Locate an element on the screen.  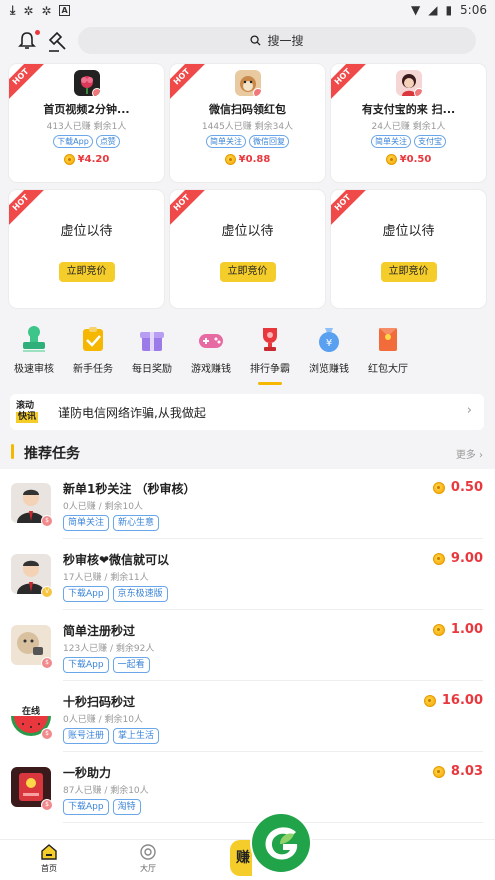
task-tag: 一起看 is located at coordinates (131, 665).